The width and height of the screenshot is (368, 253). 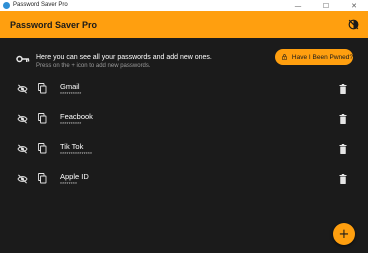 I want to click on key-icon, so click(x=23, y=59).